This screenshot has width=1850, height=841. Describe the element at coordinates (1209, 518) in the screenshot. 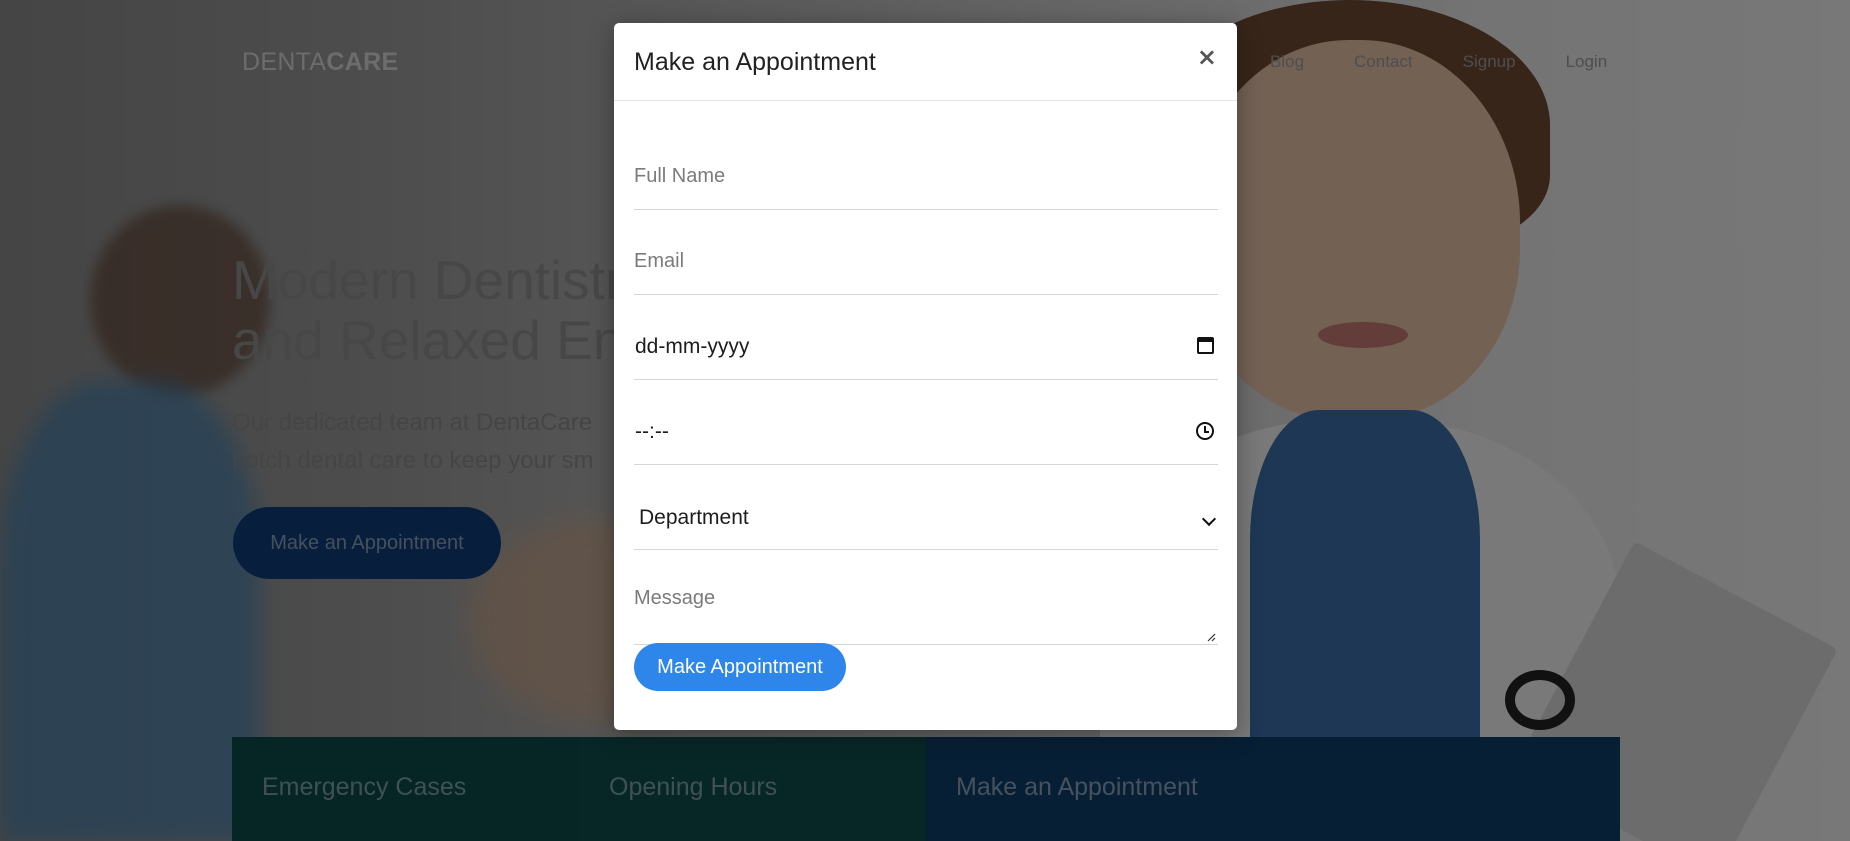

I see `chevron-down-icon` at that location.